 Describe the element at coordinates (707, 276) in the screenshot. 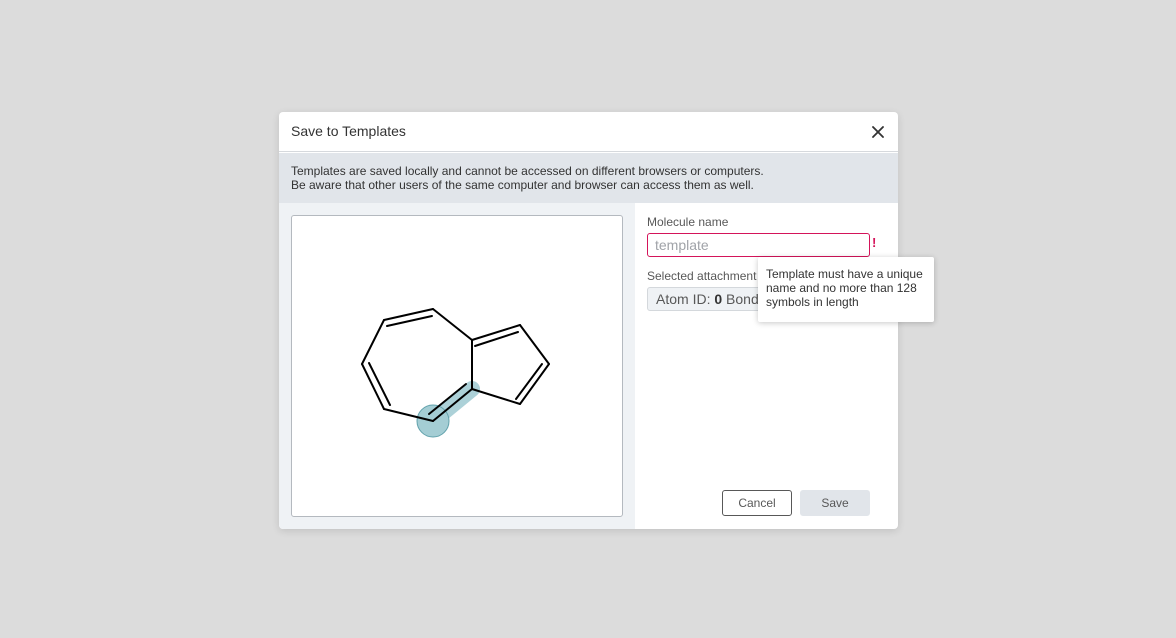

I see `attachment-label: Selected attachment p` at that location.